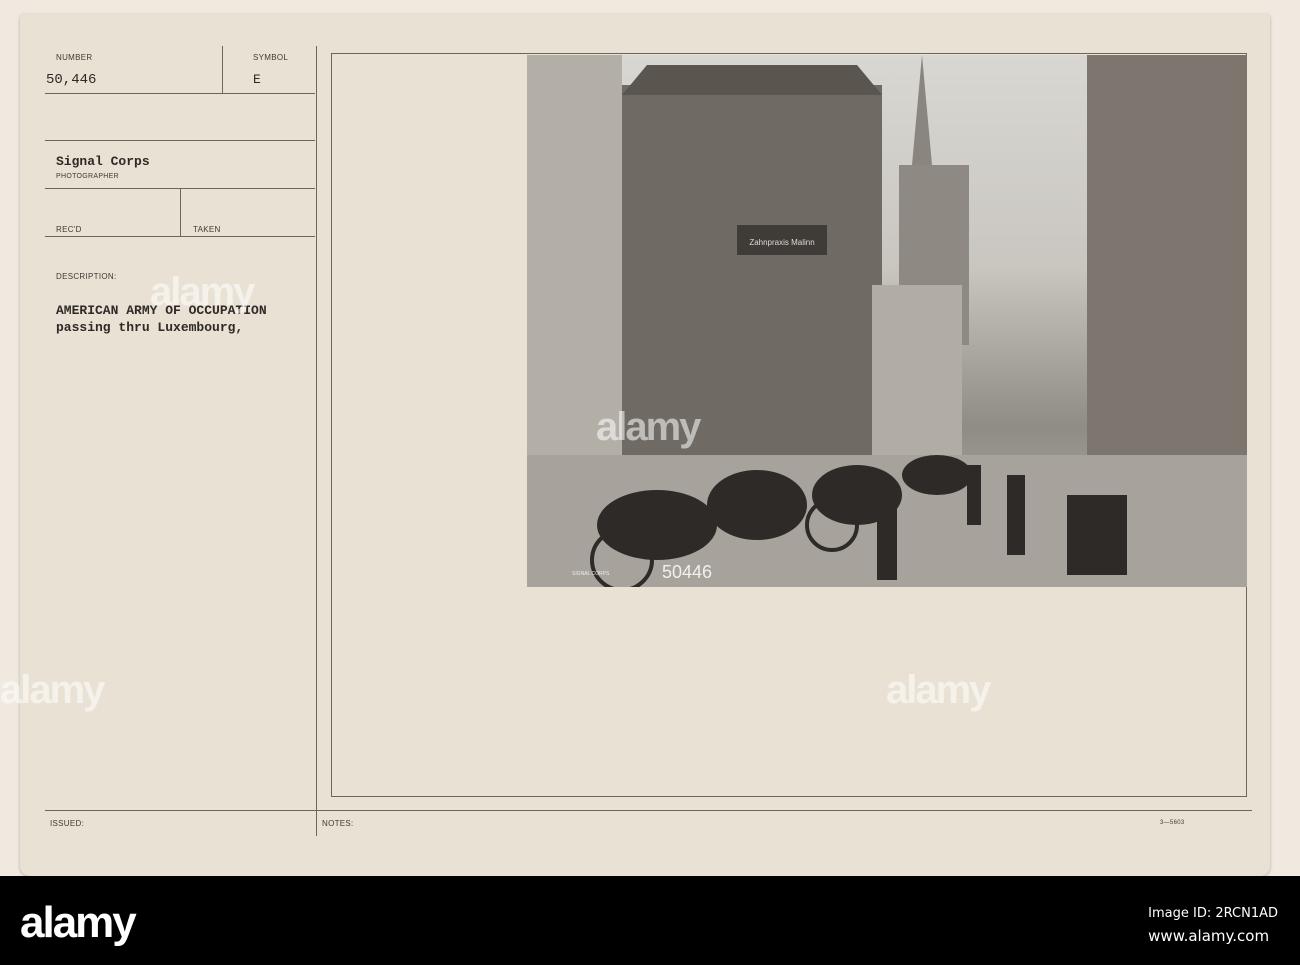  I want to click on recd-label: REC'D, so click(69, 229).